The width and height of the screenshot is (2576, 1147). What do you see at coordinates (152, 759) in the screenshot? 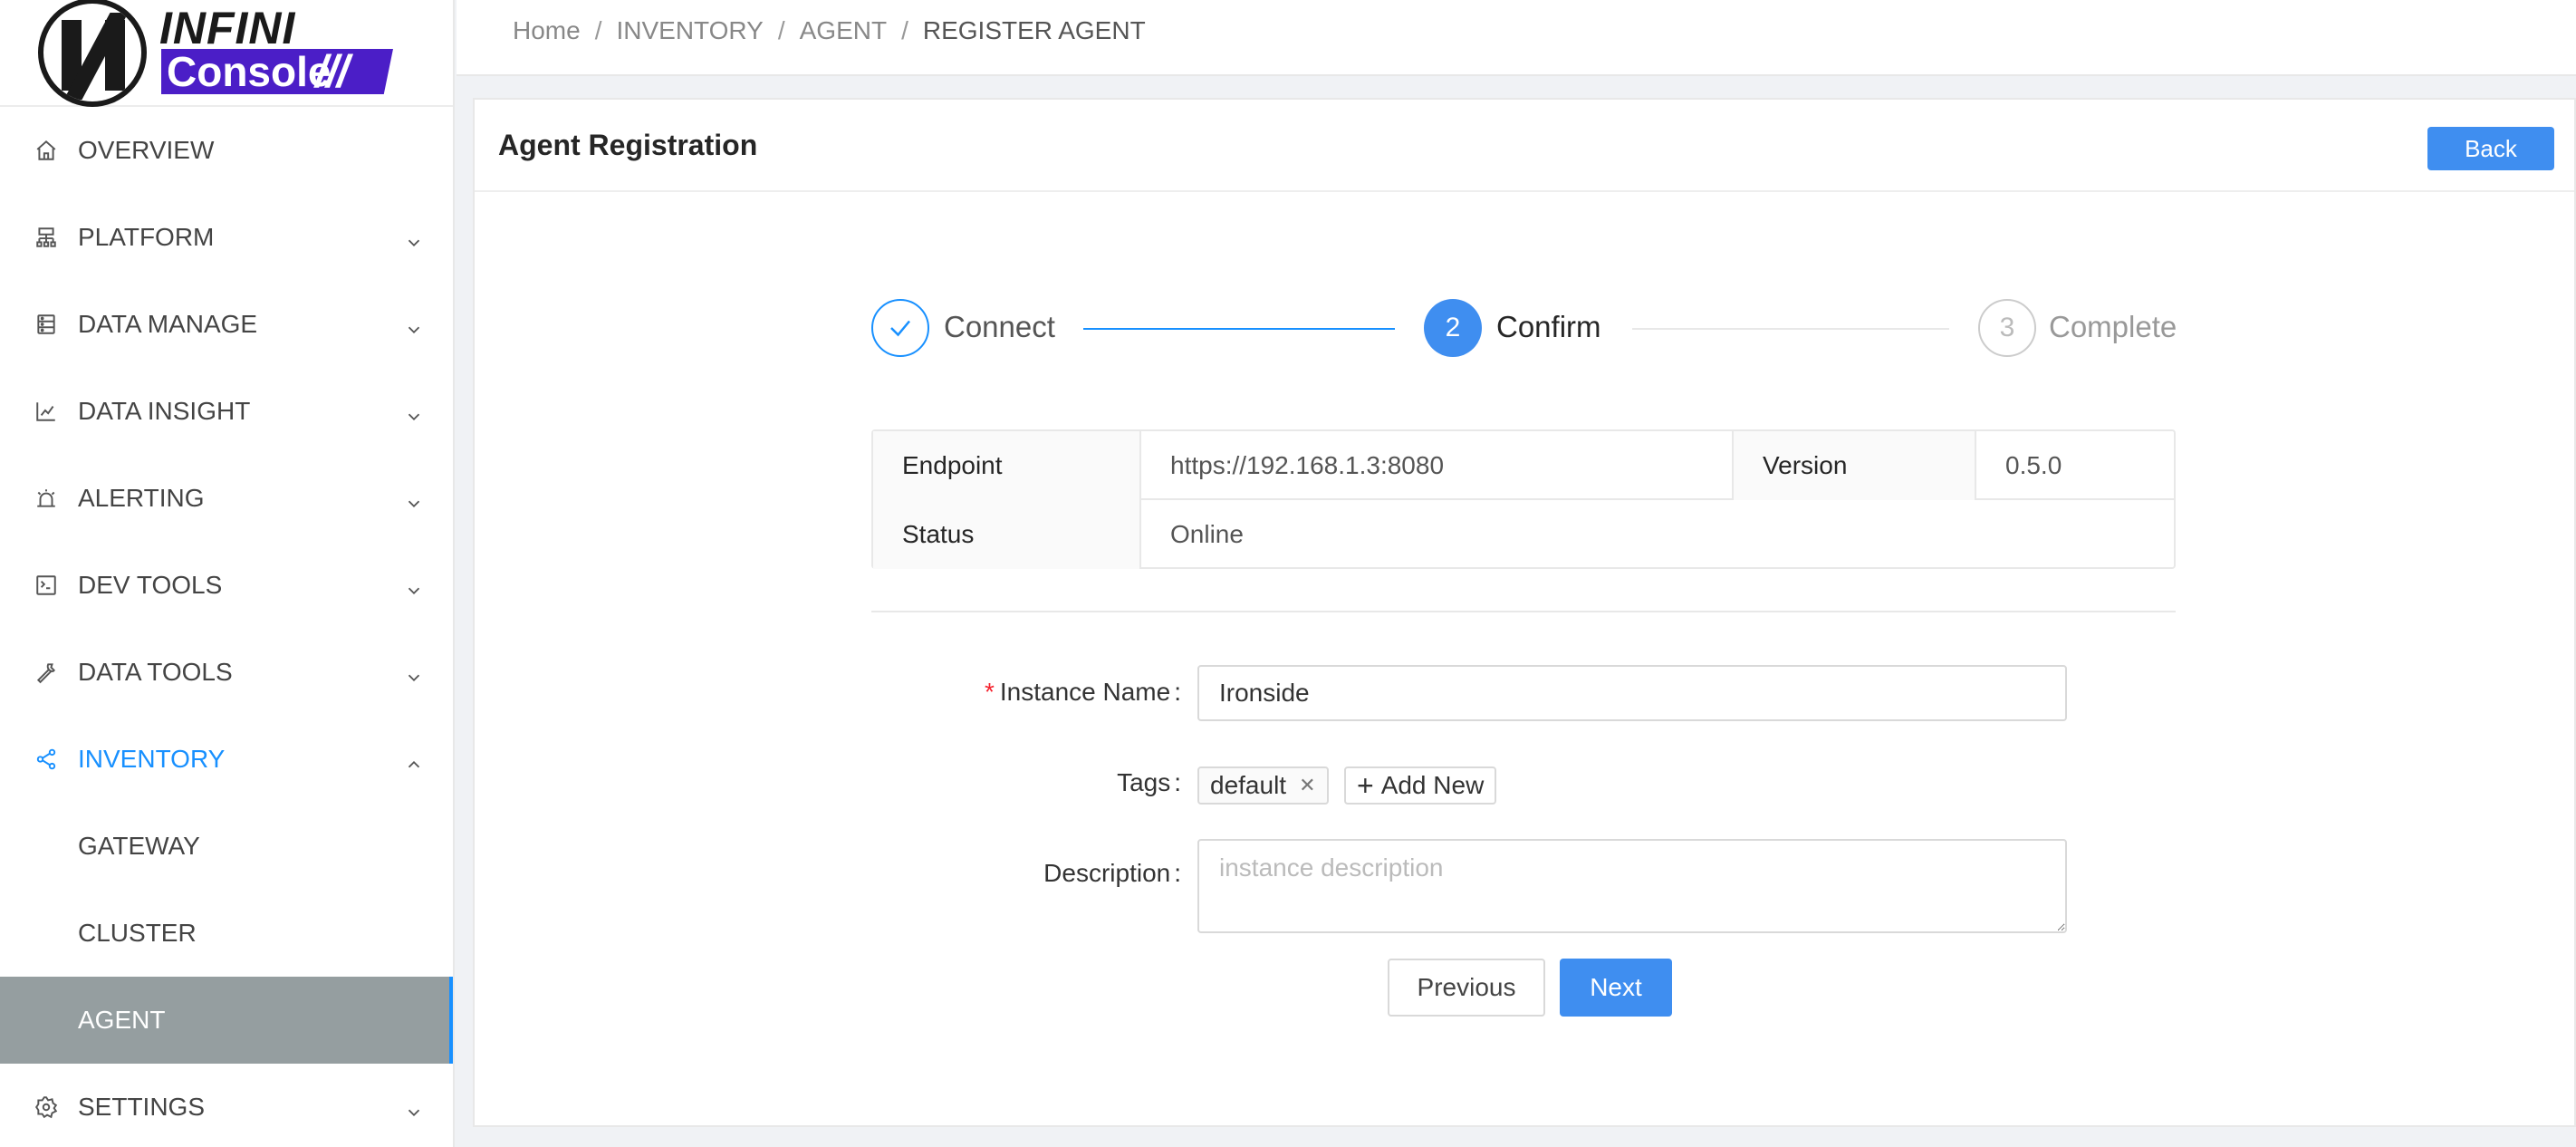
I see `sidebar-item-label: INVENTORY` at bounding box center [152, 759].